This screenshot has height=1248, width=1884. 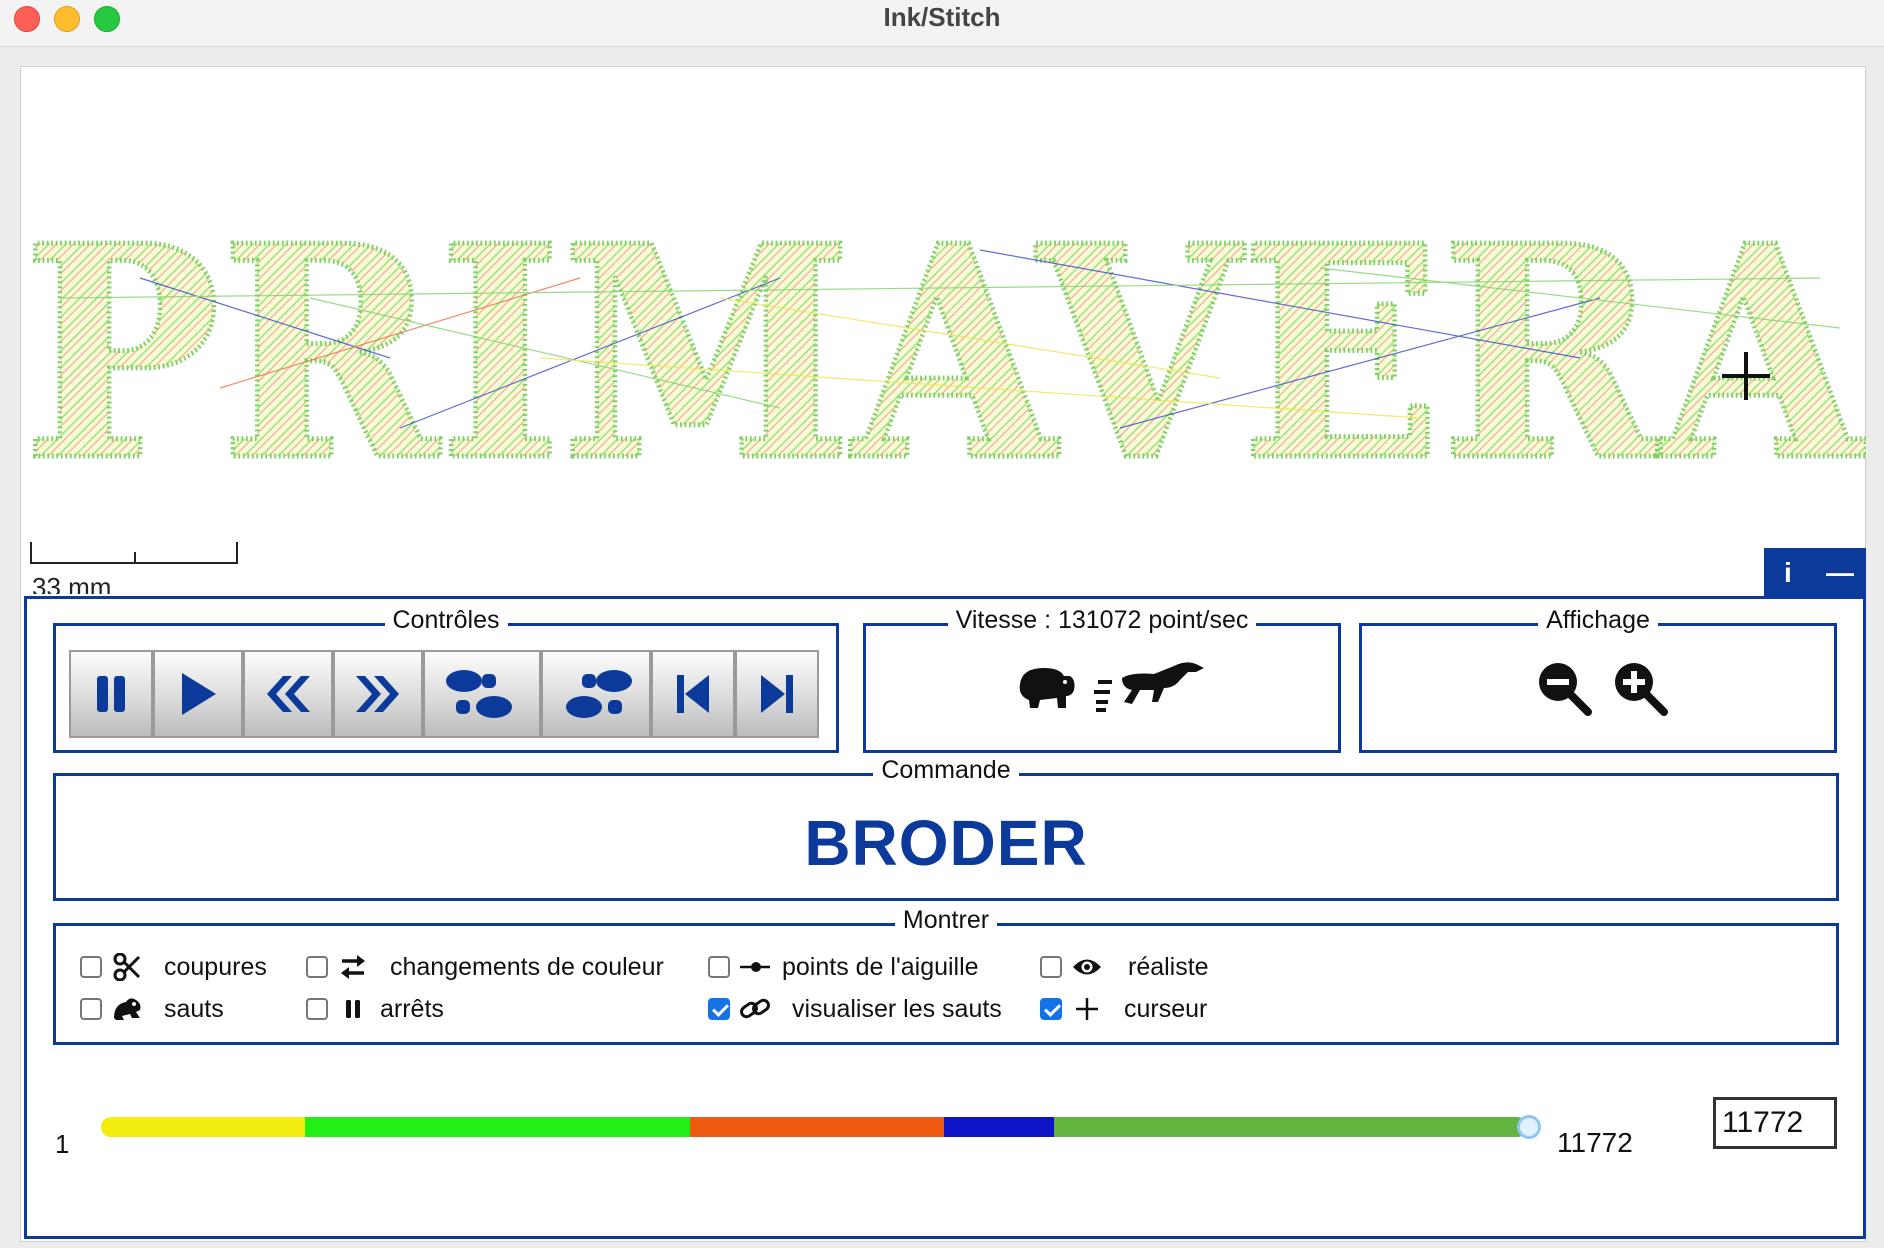 I want to click on coupures-label: coupures, so click(x=215, y=966).